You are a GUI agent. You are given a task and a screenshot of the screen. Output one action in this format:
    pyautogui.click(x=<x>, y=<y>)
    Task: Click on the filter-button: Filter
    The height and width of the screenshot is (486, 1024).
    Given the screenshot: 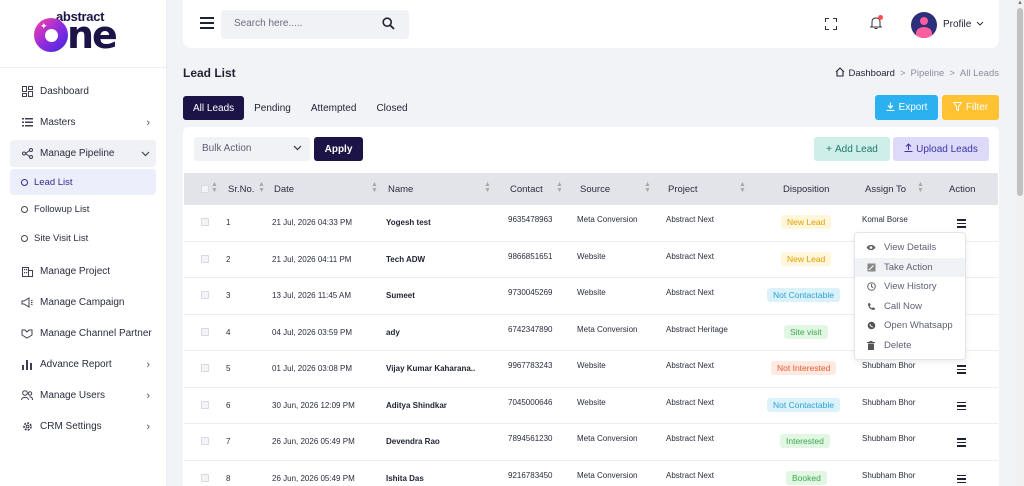 What is the action you would take?
    pyautogui.click(x=970, y=107)
    